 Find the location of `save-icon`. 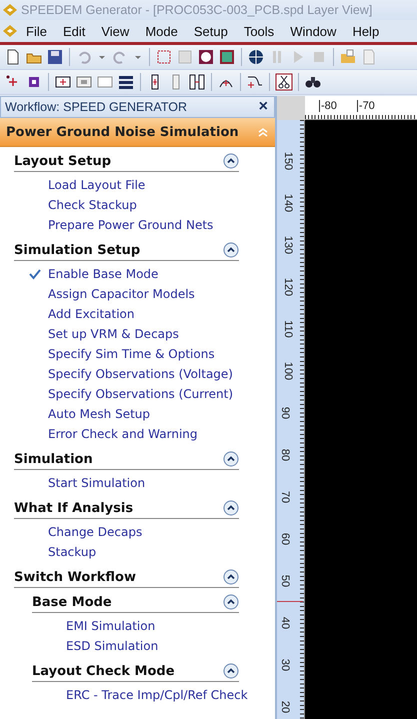

save-icon is located at coordinates (55, 57).